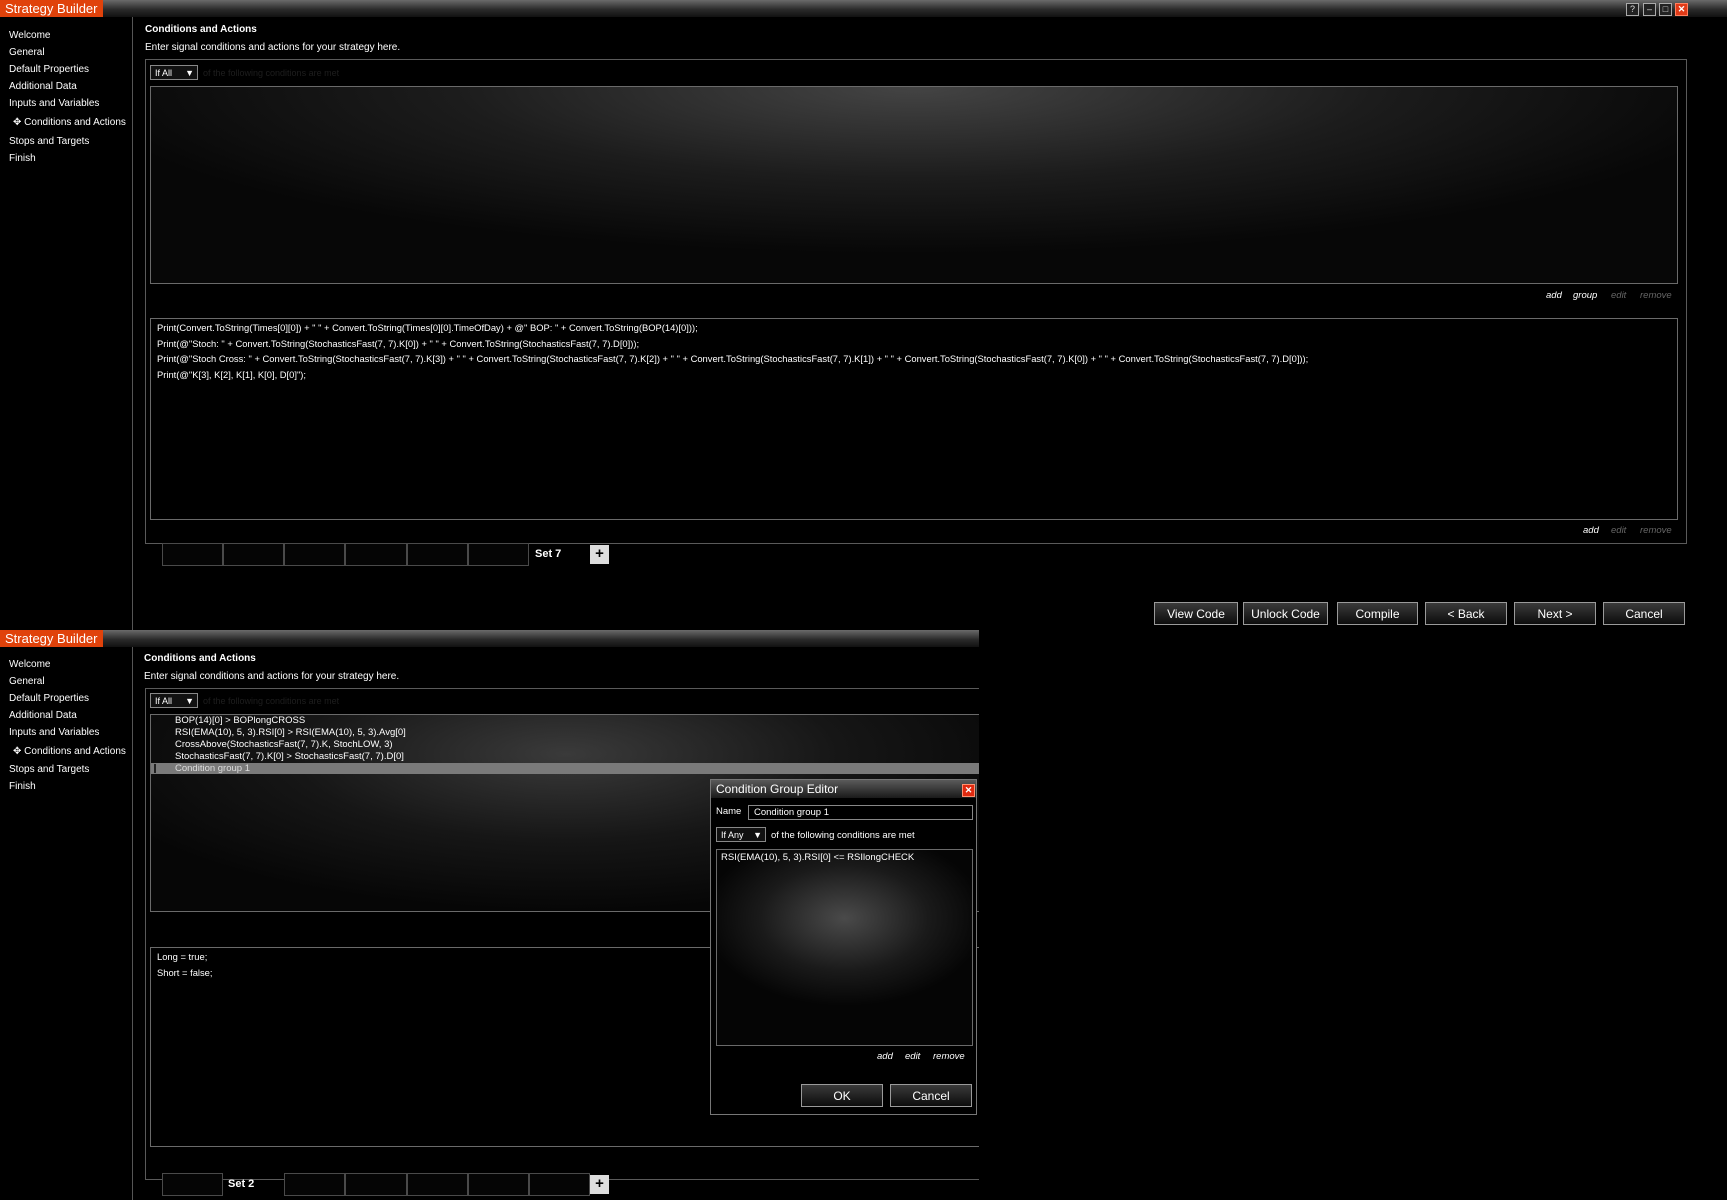 This screenshot has height=1200, width=1727. Describe the element at coordinates (1555, 613) in the screenshot. I see `next-button: Next >` at that location.